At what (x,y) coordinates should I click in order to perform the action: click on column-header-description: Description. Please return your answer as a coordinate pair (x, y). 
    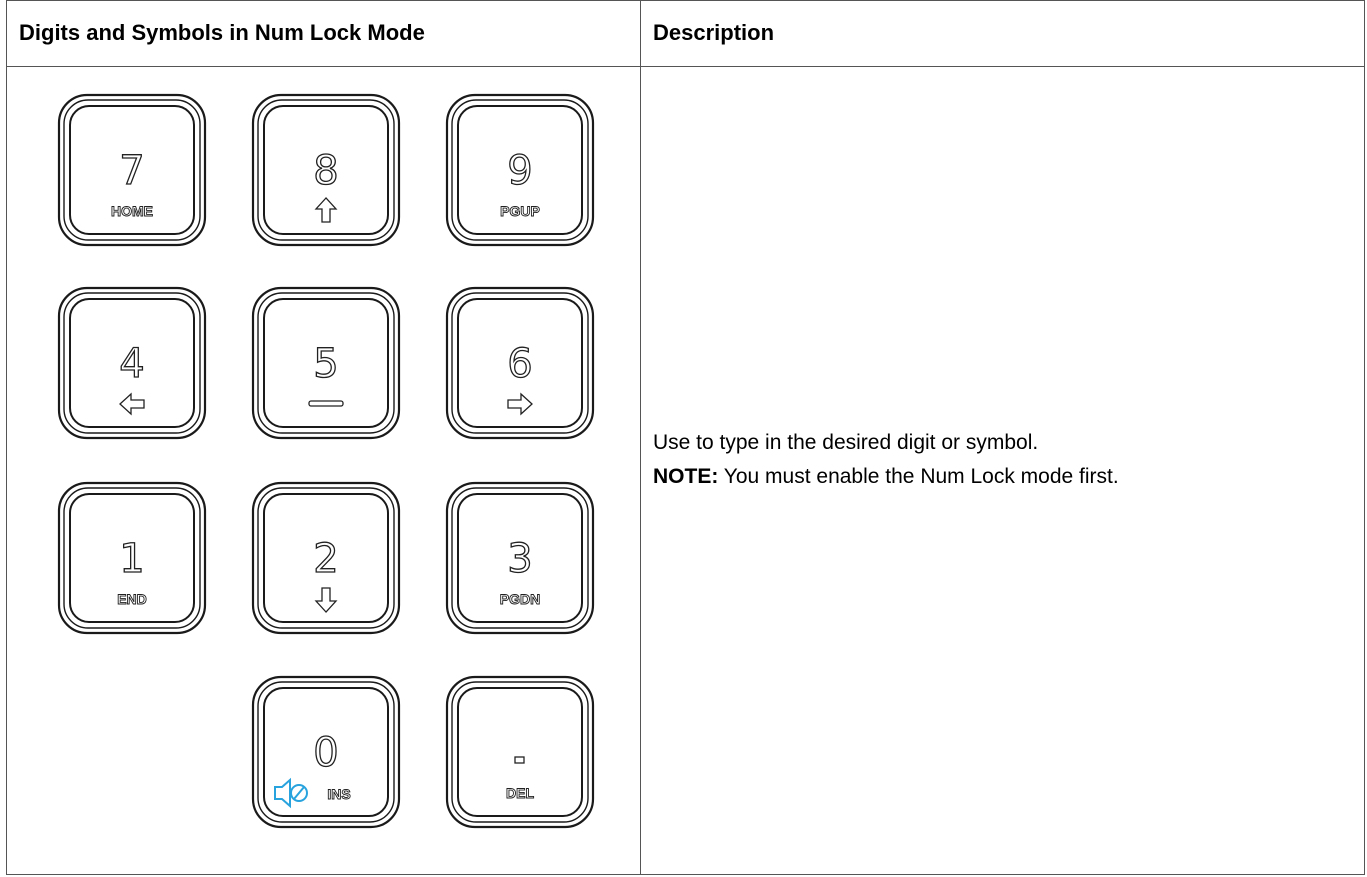
    Looking at the image, I should click on (714, 32).